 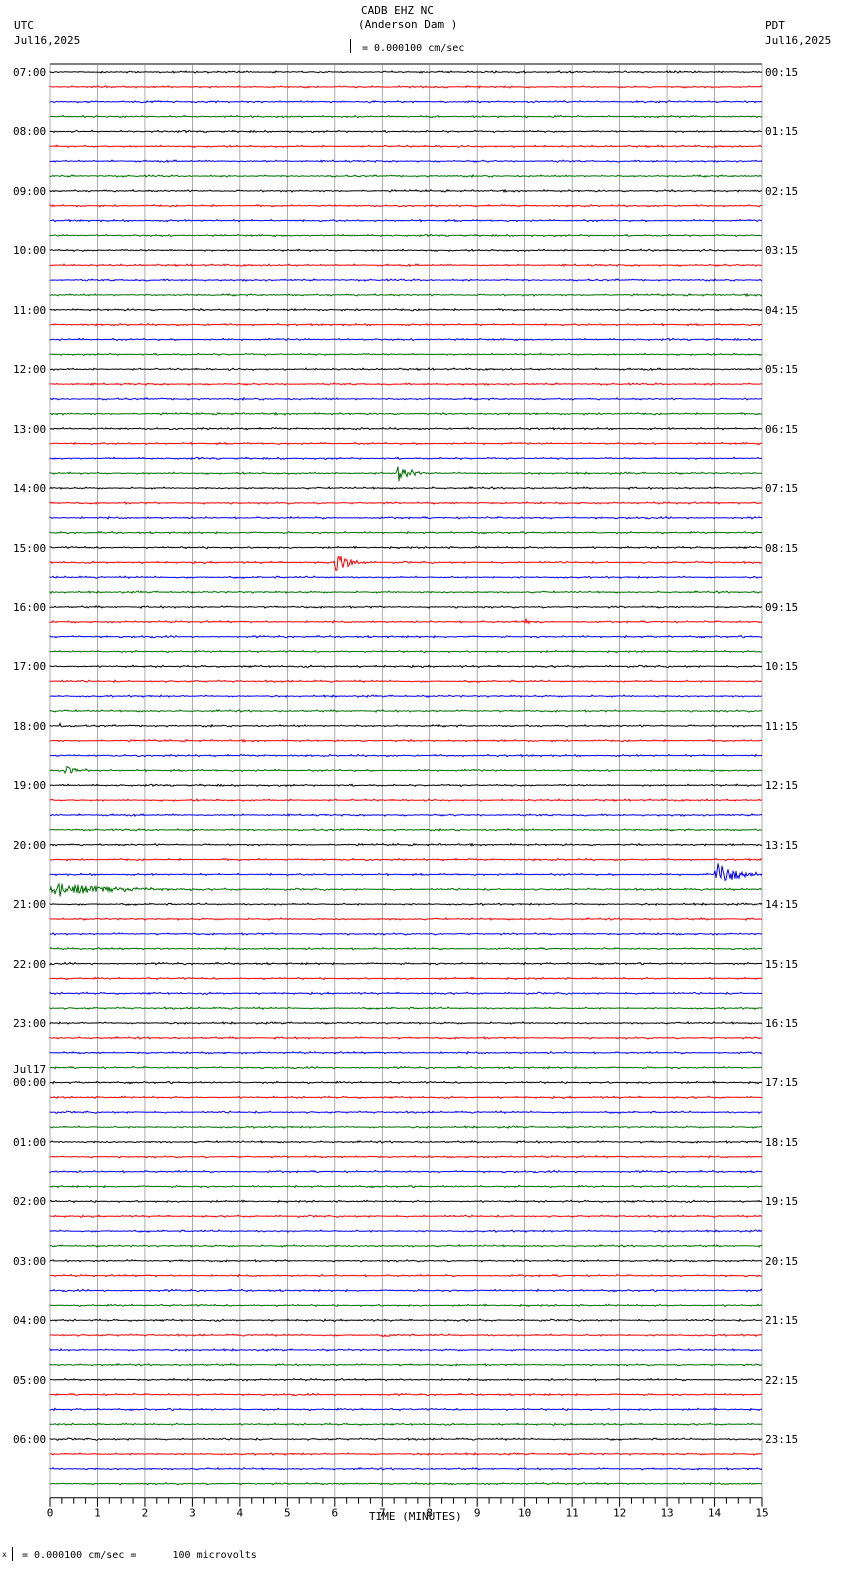 I want to click on pdt-hour-label: 11:15, so click(x=782, y=726).